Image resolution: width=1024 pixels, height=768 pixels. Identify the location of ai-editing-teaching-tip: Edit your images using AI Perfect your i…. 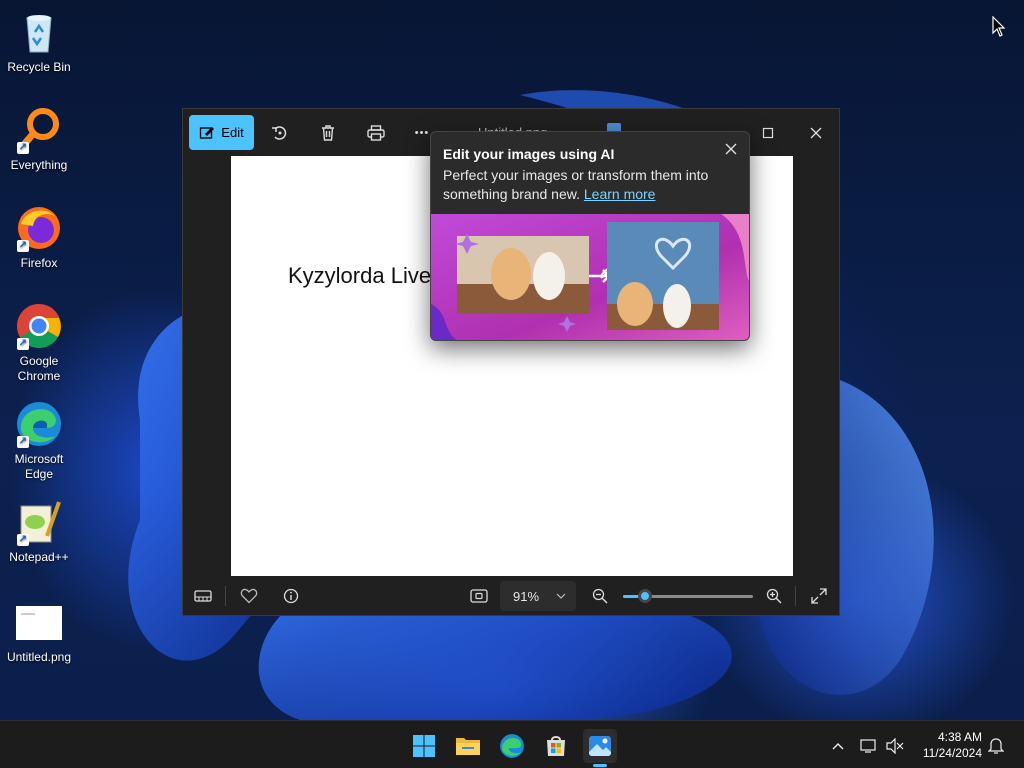
(590, 236).